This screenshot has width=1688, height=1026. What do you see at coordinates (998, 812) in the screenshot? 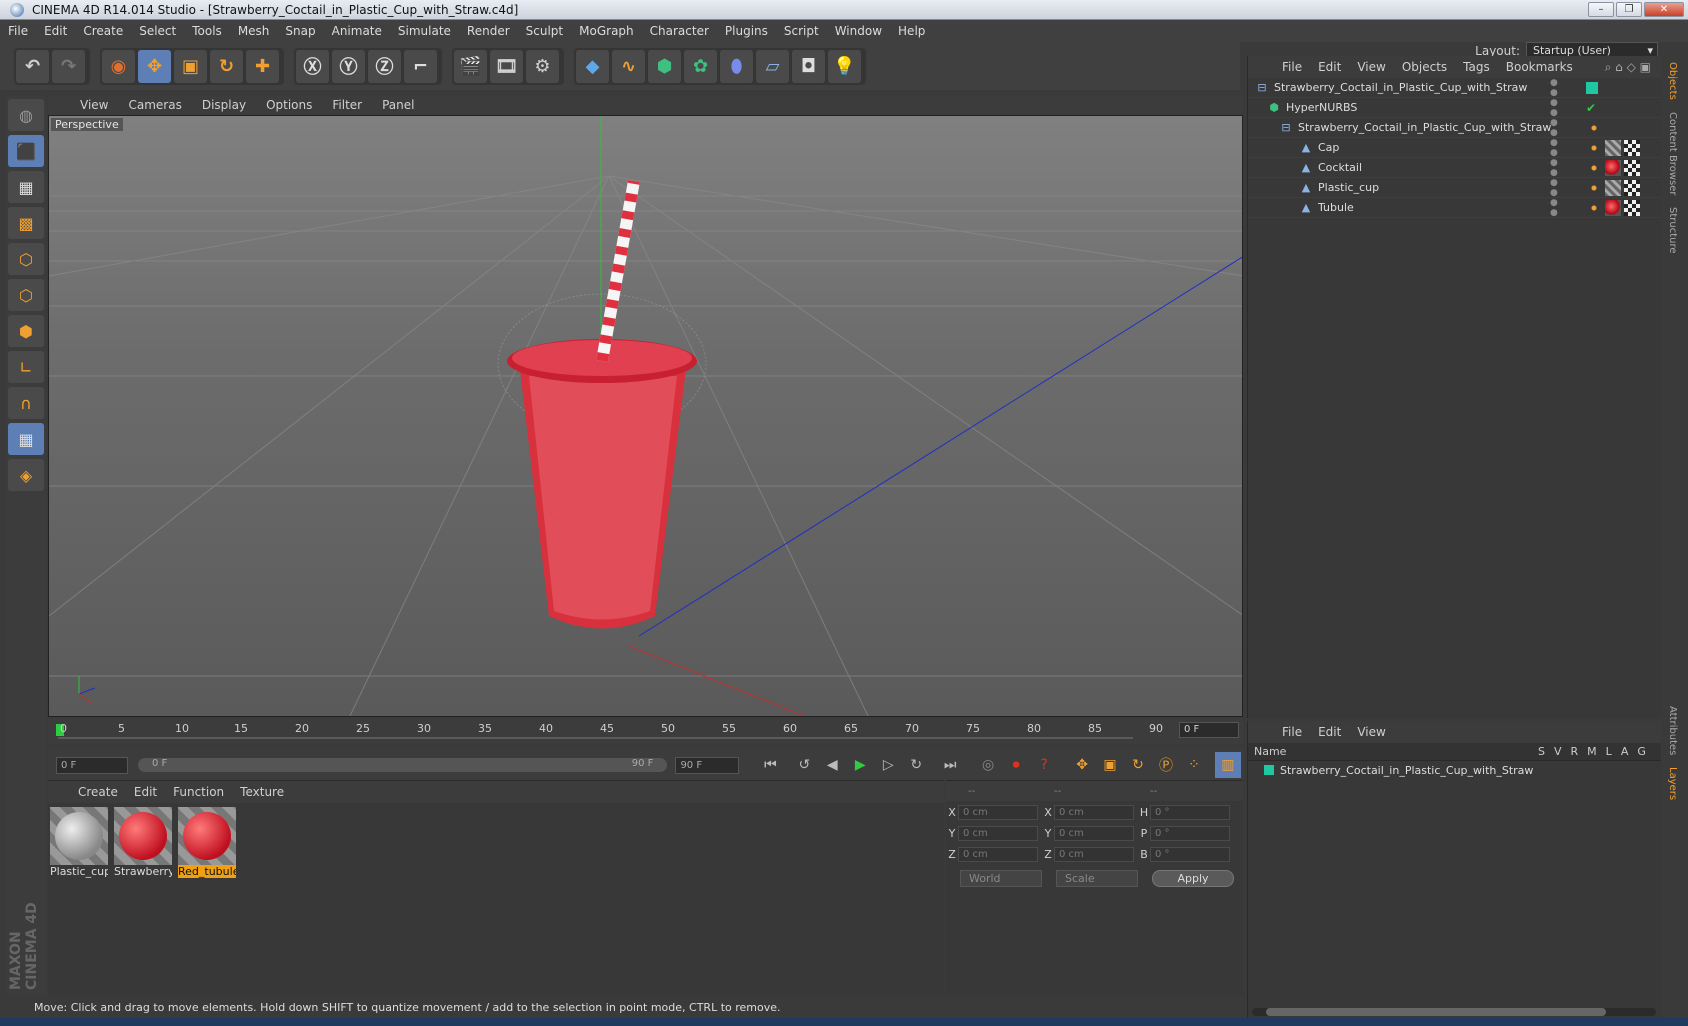
I see `position-x-field: 0 cm` at bounding box center [998, 812].